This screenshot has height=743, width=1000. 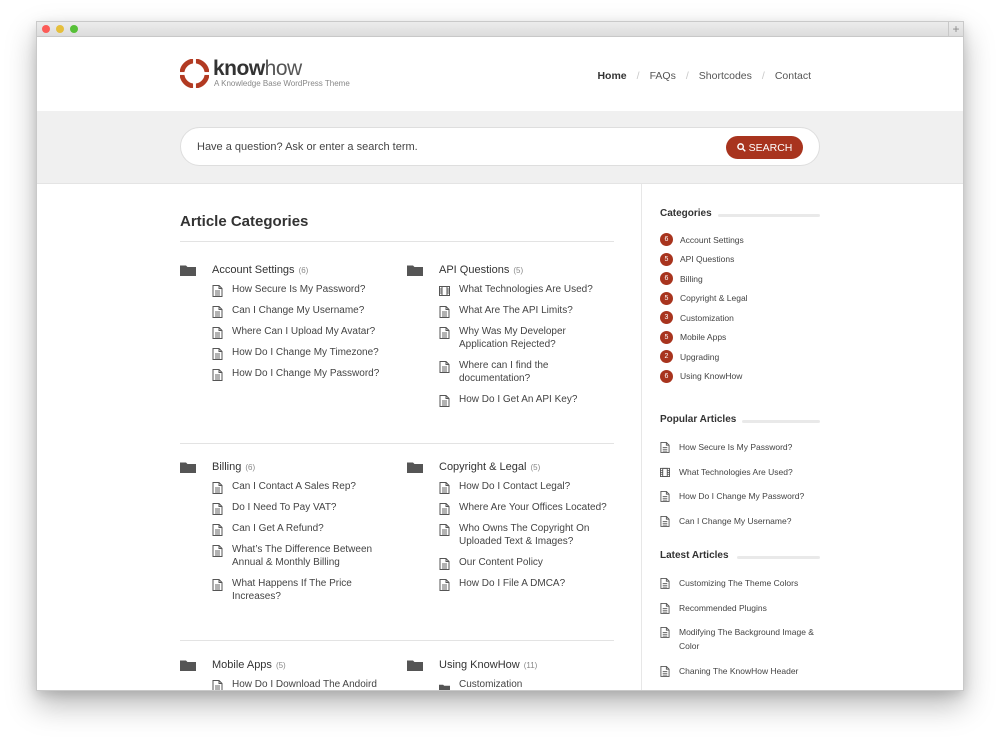 I want to click on category-title-link: Account Settings, so click(x=253, y=270).